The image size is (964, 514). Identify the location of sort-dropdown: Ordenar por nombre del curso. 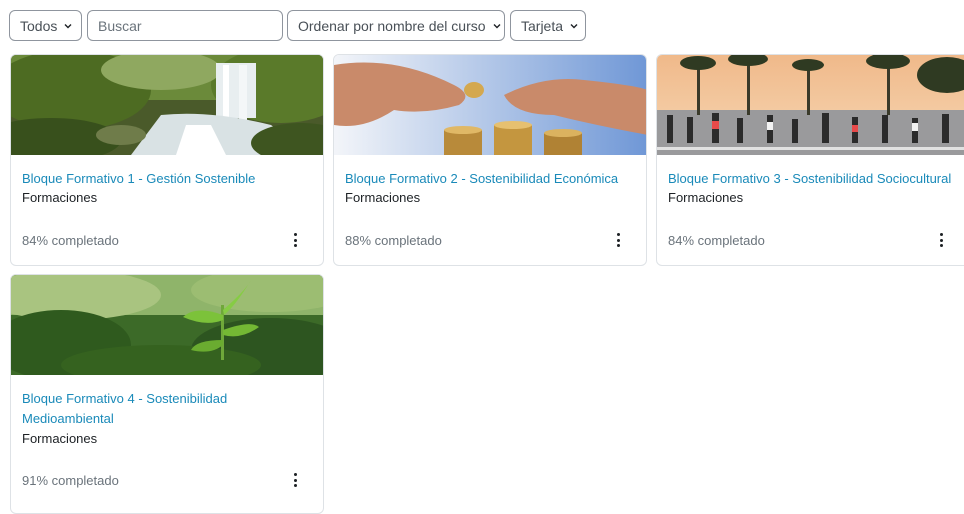
(396, 25).